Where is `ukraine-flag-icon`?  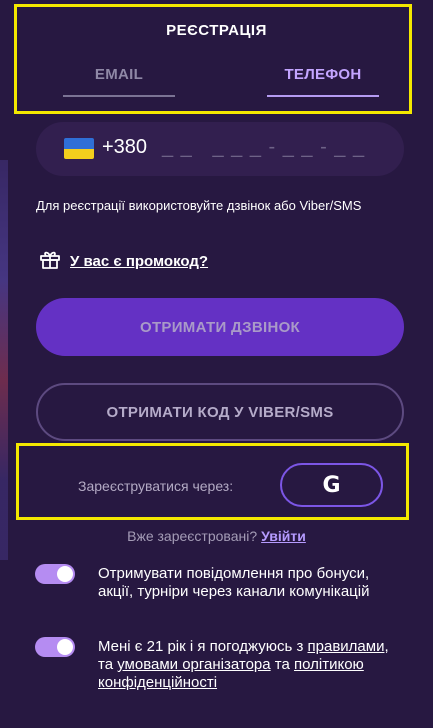
ukraine-flag-icon is located at coordinates (79, 148).